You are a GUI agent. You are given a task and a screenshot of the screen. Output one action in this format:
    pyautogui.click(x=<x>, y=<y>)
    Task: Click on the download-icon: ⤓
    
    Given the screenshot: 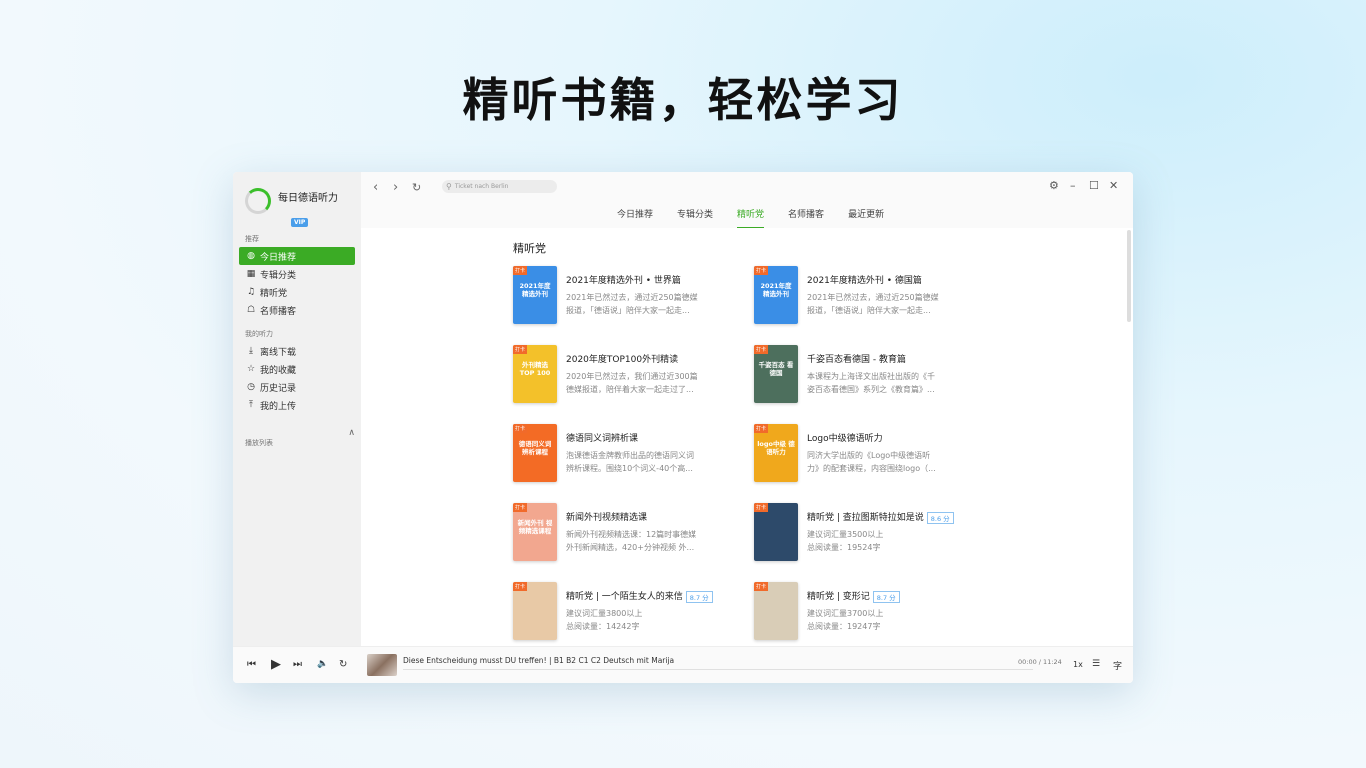 What is the action you would take?
    pyautogui.click(x=251, y=351)
    